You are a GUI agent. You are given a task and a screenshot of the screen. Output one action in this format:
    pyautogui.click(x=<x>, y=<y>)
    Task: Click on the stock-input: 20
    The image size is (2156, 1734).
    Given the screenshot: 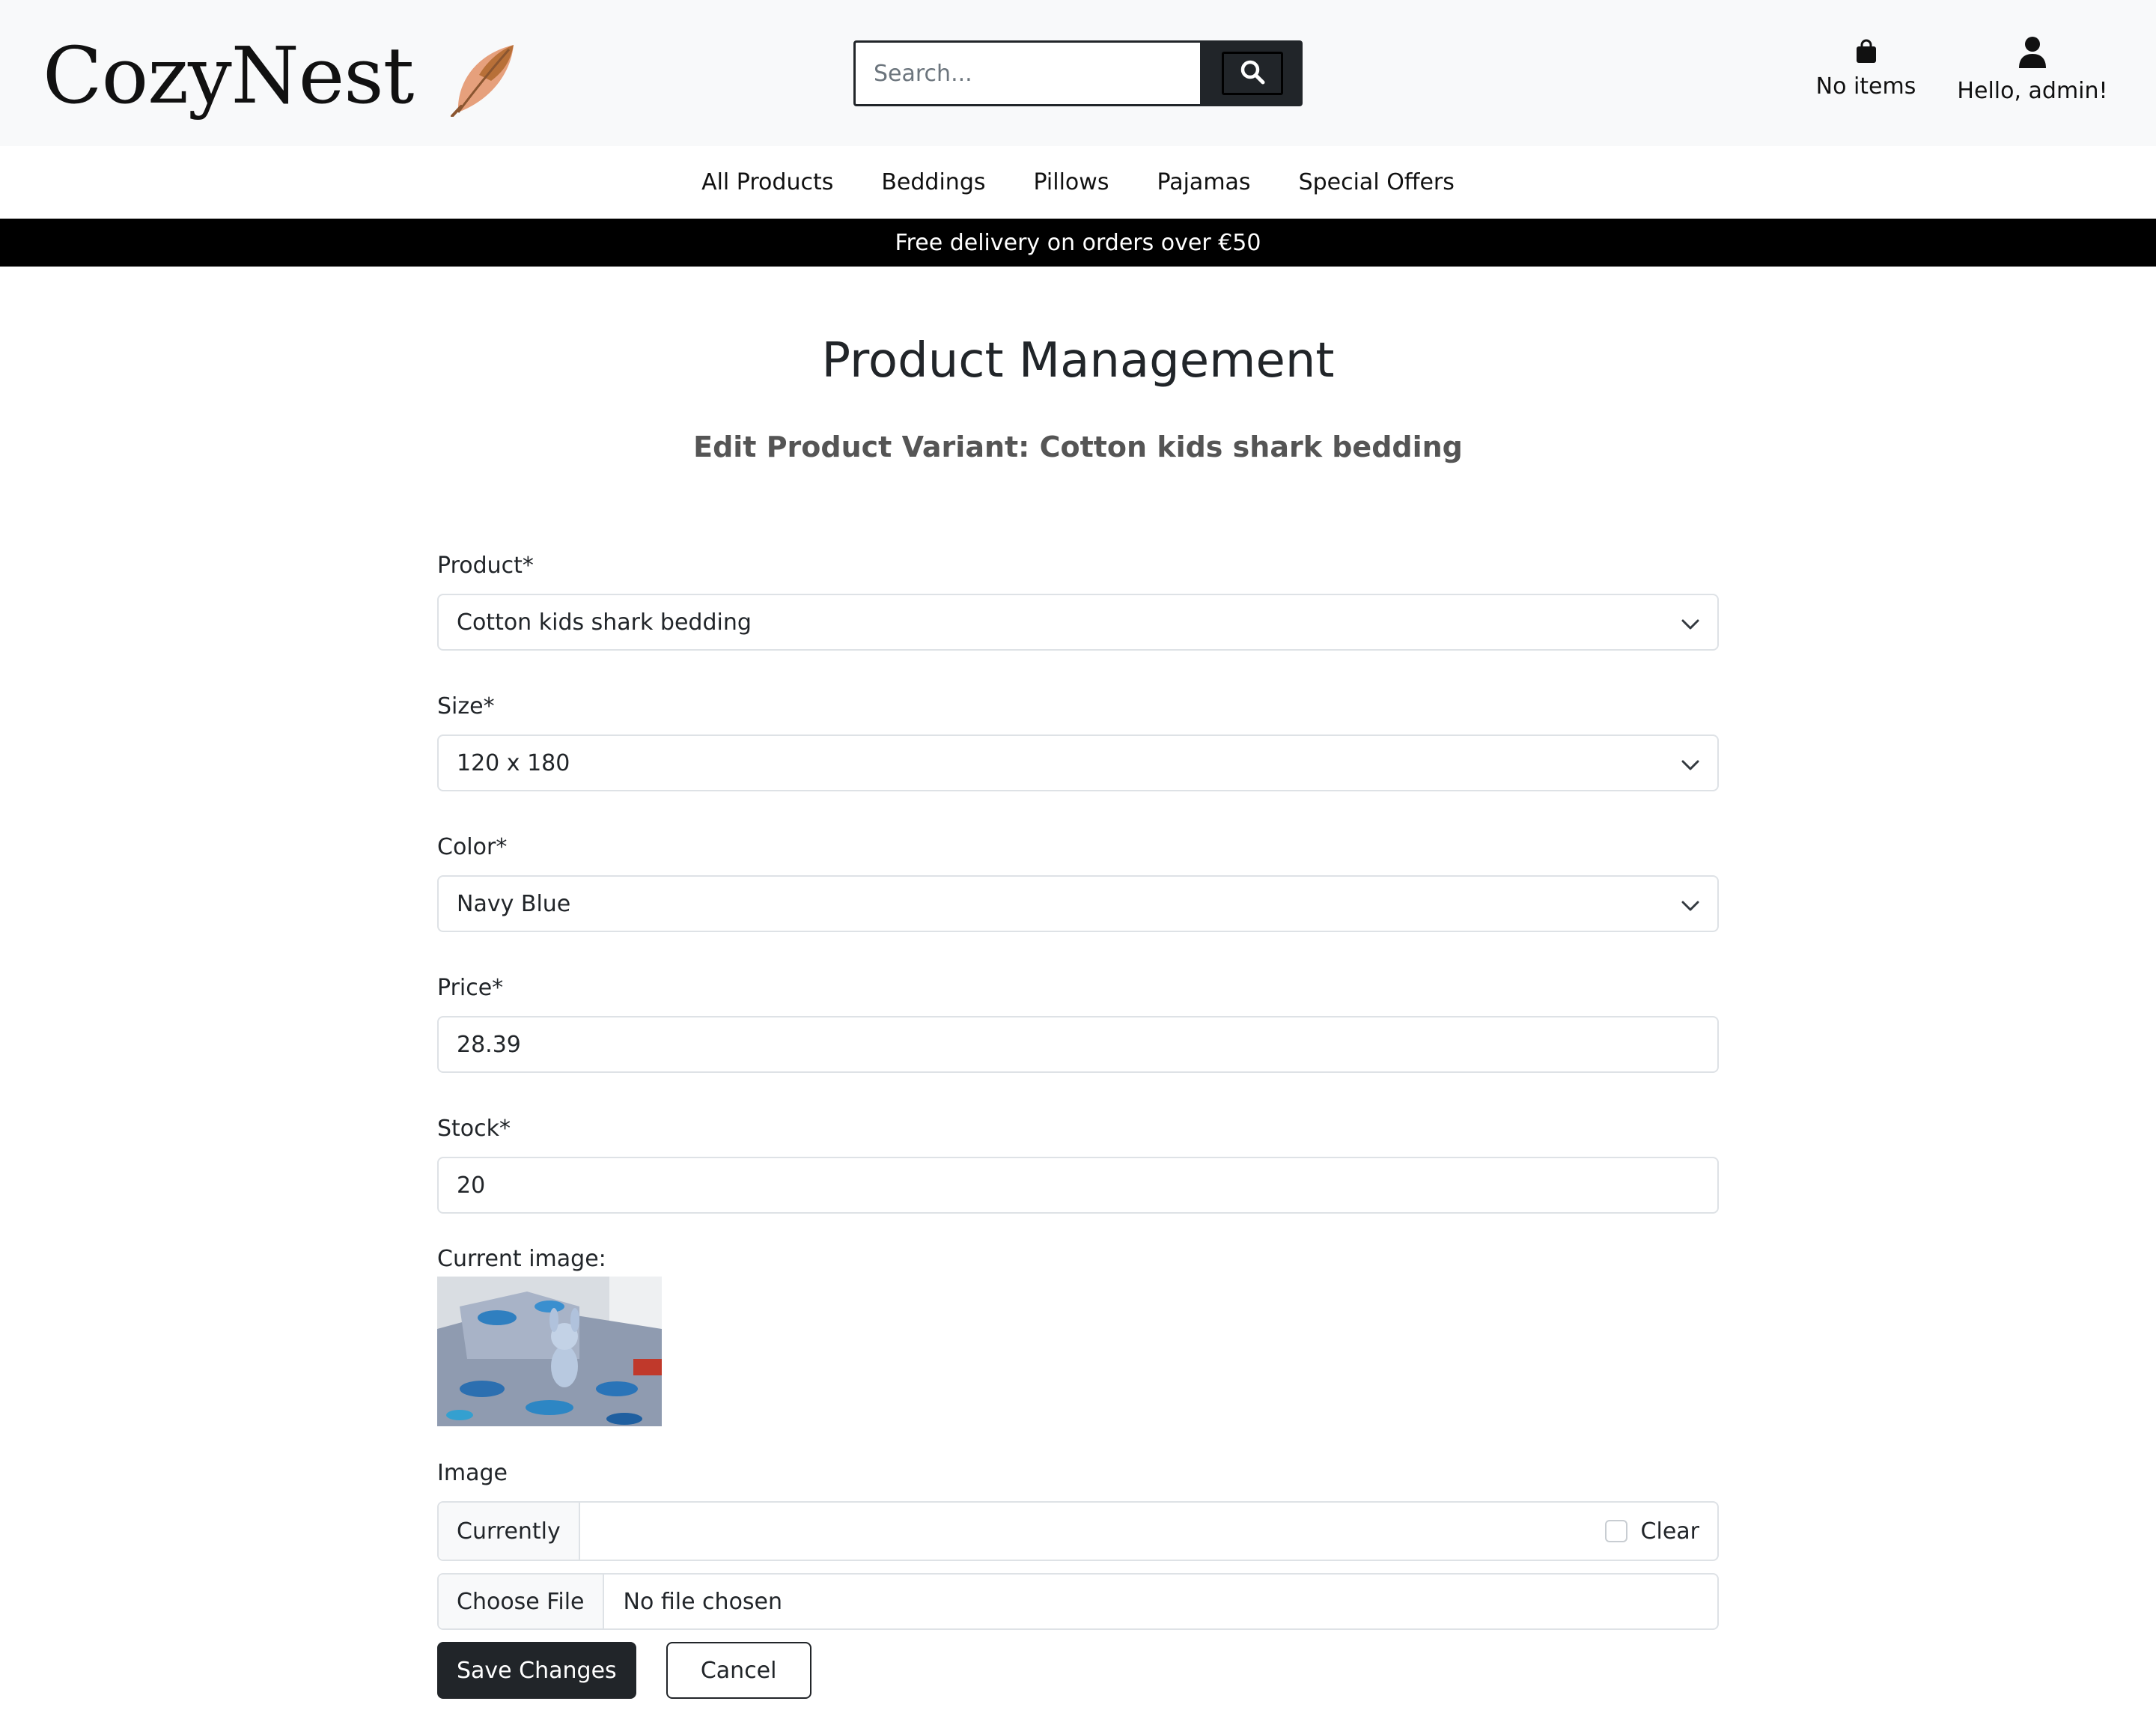 What is the action you would take?
    pyautogui.click(x=1078, y=1185)
    